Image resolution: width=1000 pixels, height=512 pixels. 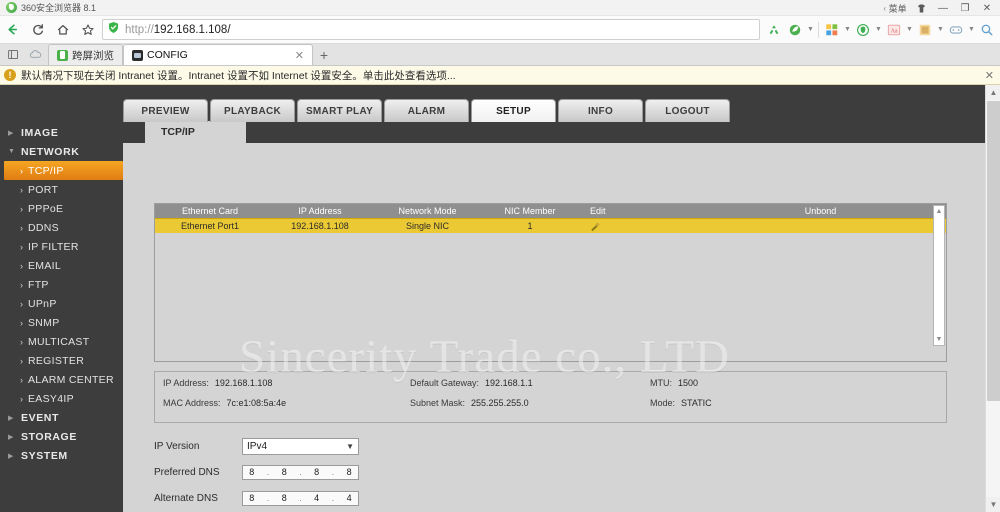 I want to click on sidebar-item-upnp: › UPnP, so click(x=61, y=303).